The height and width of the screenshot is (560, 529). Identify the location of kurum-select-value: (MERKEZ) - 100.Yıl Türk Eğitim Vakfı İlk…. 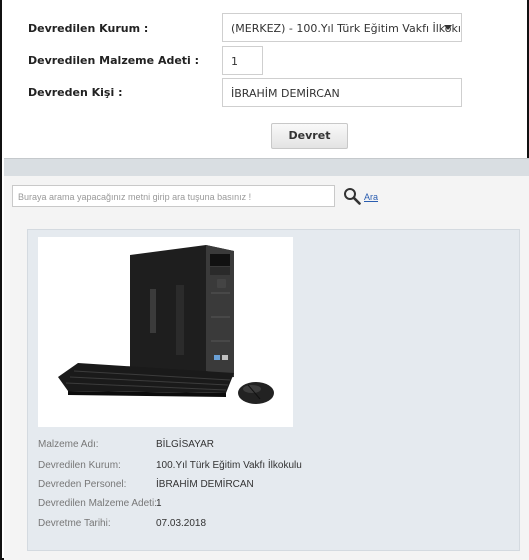
(346, 28).